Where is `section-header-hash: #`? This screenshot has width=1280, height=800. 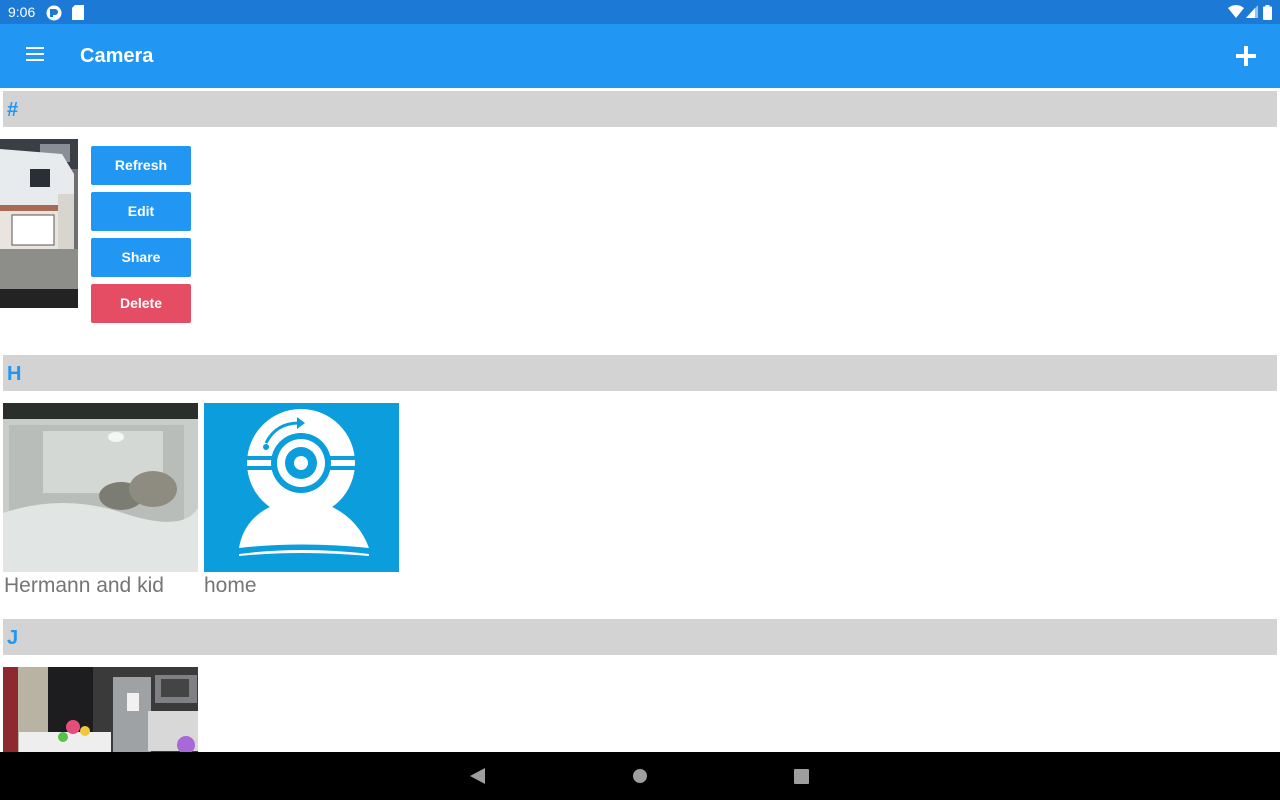
section-header-hash: # is located at coordinates (640, 109).